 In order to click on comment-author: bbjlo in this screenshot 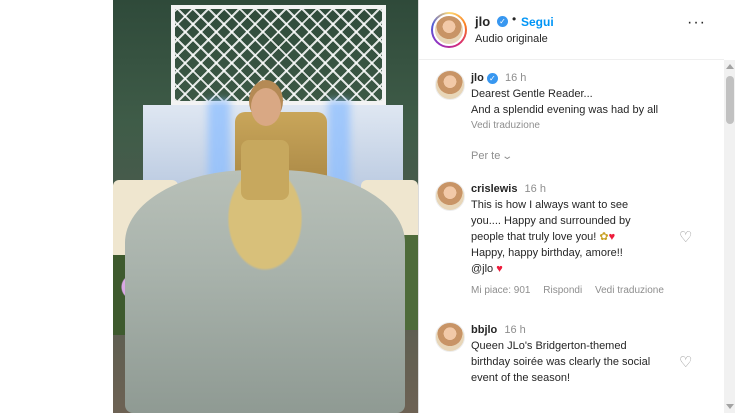, I will do `click(484, 330)`.